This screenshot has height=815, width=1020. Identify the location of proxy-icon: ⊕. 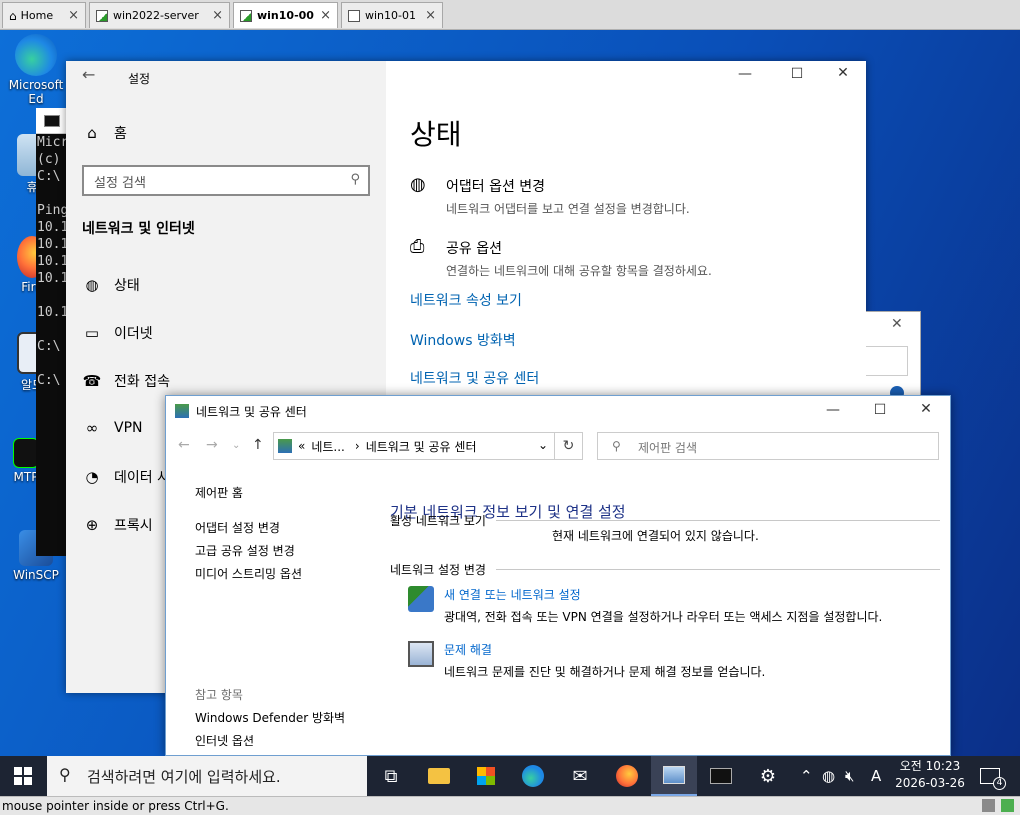
(92, 525).